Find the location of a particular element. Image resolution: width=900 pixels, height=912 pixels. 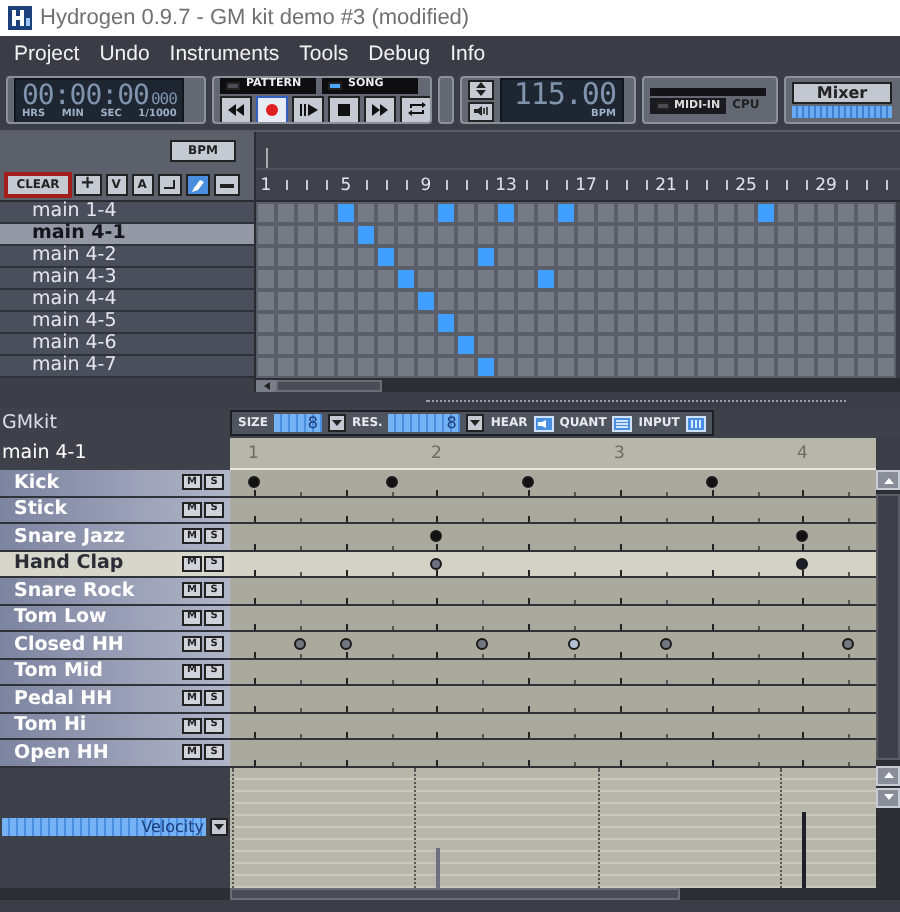

scrollbar-thumb is located at coordinates (329, 385).